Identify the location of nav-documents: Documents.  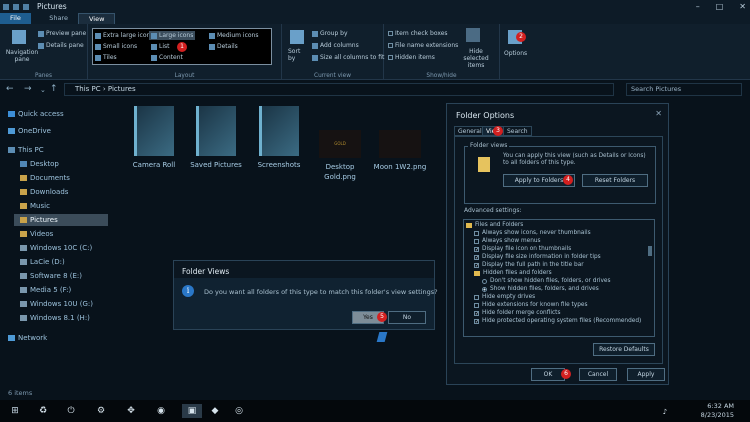
(45, 178).